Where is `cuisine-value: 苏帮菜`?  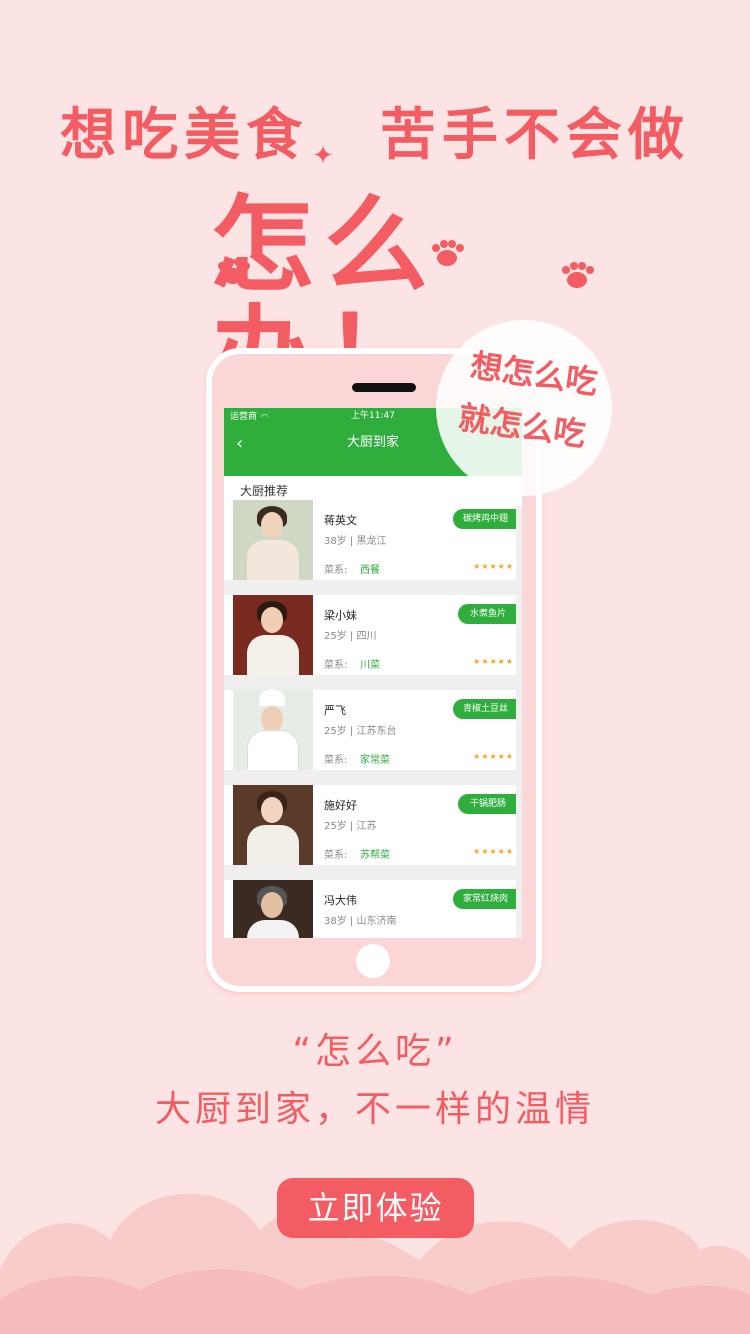
cuisine-value: 苏帮菜 is located at coordinates (375, 855).